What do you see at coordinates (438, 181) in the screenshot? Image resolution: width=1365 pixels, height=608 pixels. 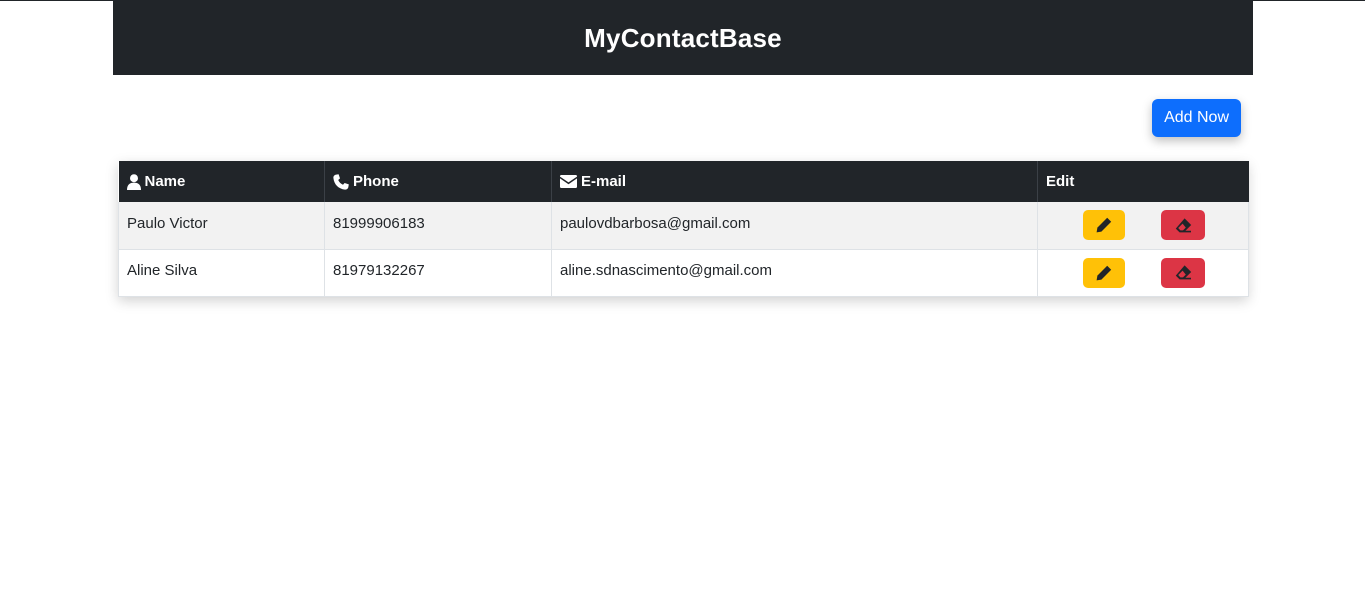 I see `column-header-phone: Phone` at bounding box center [438, 181].